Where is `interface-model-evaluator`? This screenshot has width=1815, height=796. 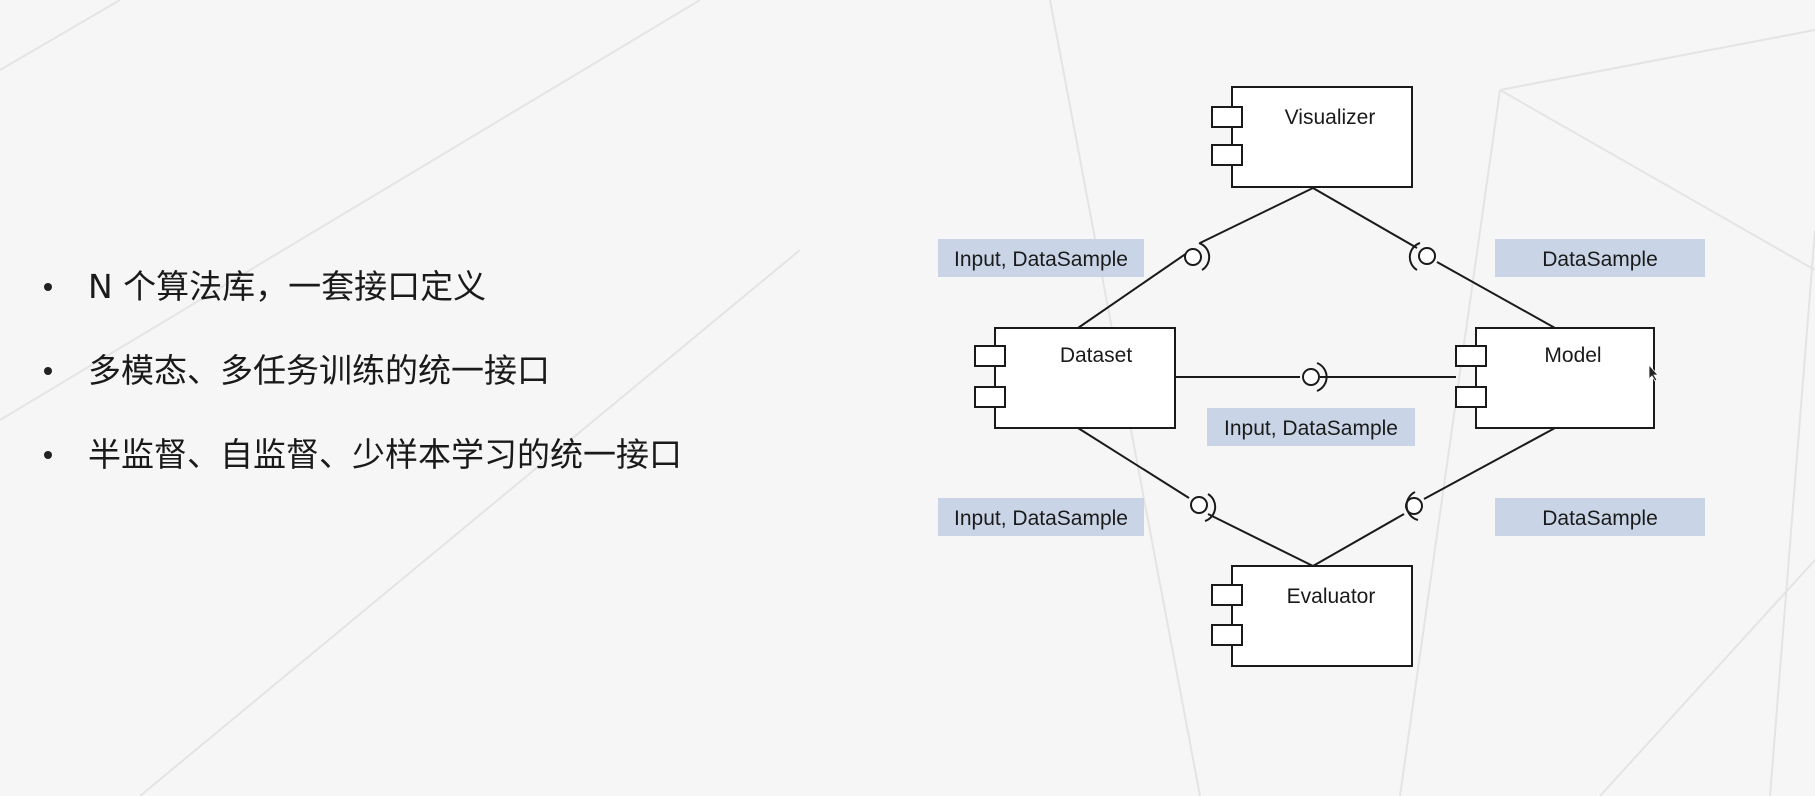 interface-model-evaluator is located at coordinates (1414, 506).